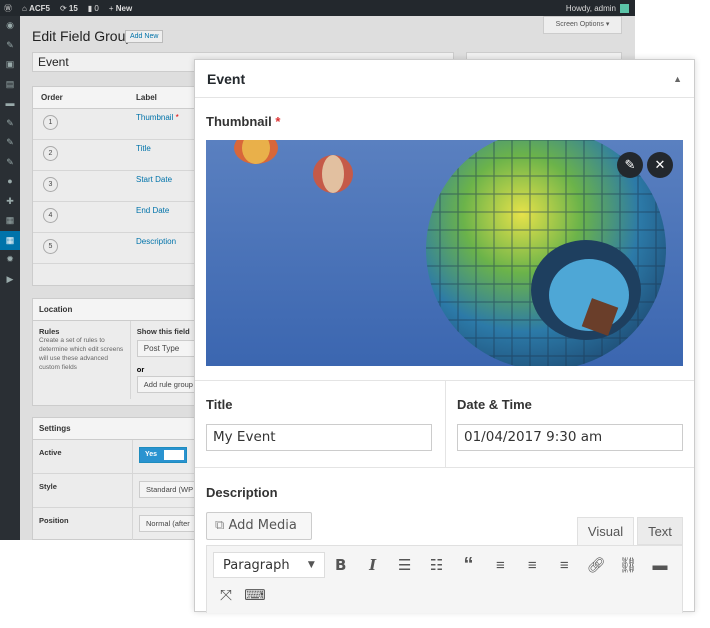 The height and width of the screenshot is (628, 710). I want to click on style-label: Style, so click(83, 490).